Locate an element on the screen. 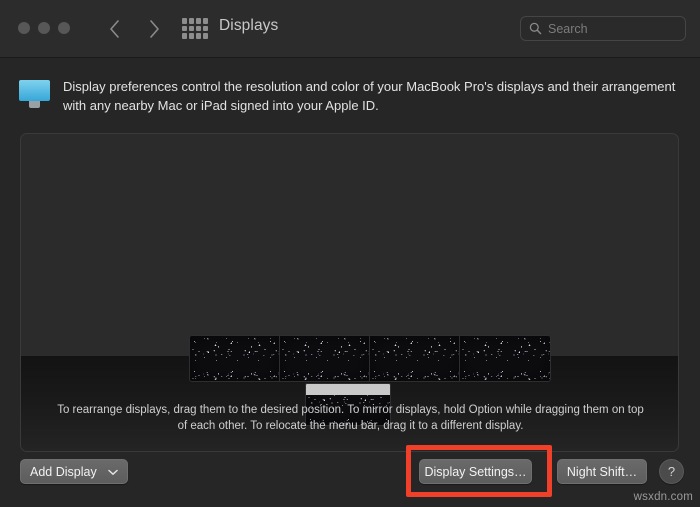 This screenshot has width=700, height=507. close-button is located at coordinates (24, 28).